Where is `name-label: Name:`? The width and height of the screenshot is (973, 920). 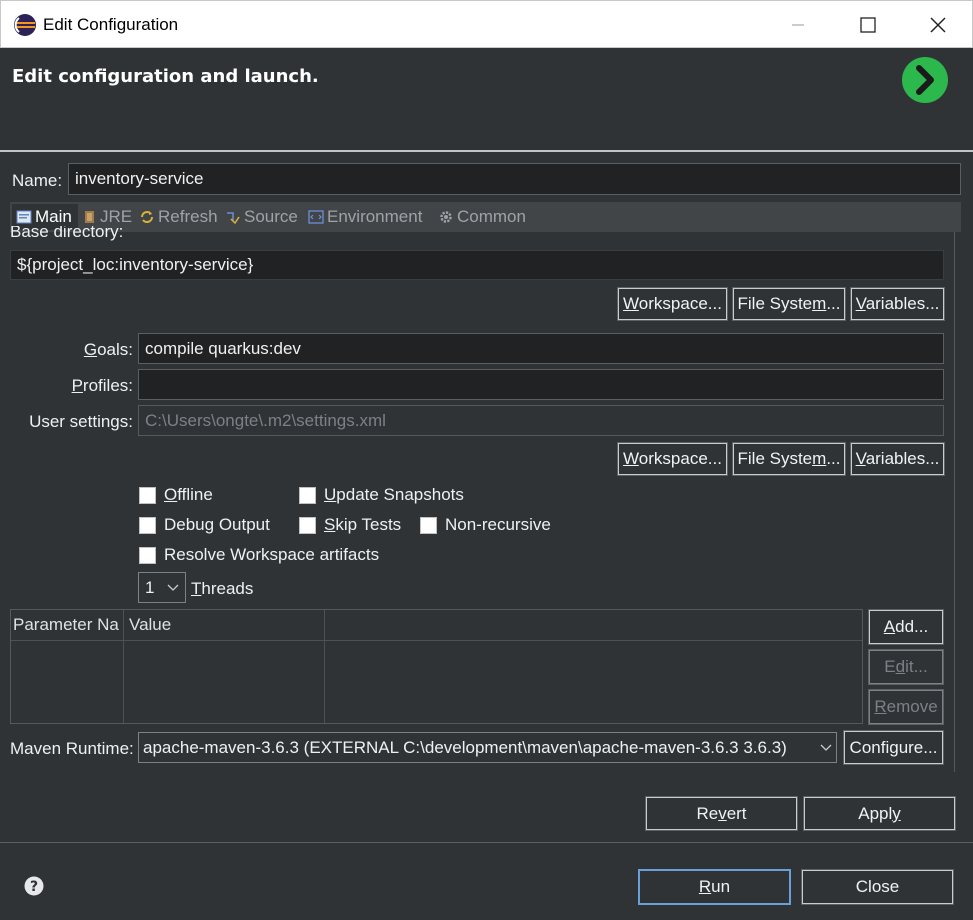
name-label: Name: is located at coordinates (37, 180).